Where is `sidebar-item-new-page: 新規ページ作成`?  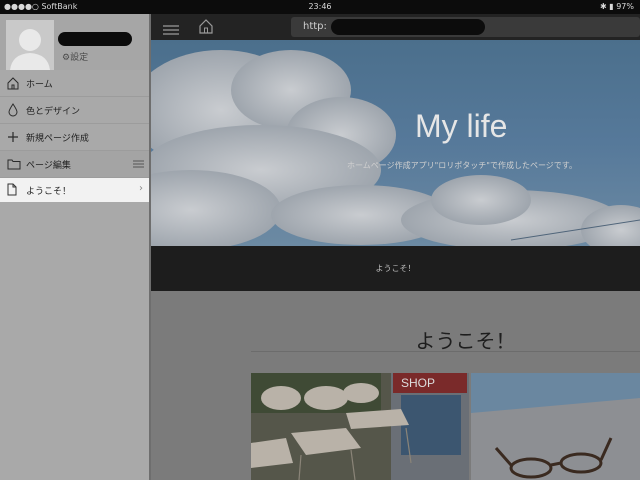 sidebar-item-new-page: 新規ページ作成 is located at coordinates (75, 137).